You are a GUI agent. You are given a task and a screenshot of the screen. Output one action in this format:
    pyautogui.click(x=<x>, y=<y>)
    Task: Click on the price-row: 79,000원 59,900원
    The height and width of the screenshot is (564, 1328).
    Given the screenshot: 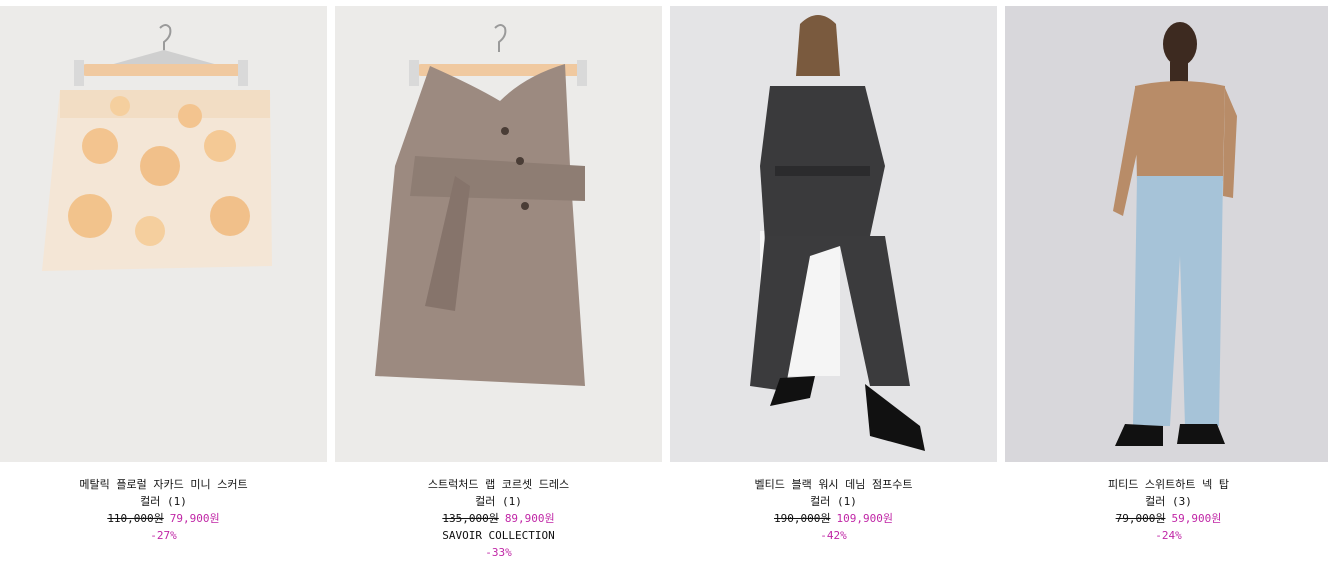 What is the action you would take?
    pyautogui.click(x=1168, y=518)
    